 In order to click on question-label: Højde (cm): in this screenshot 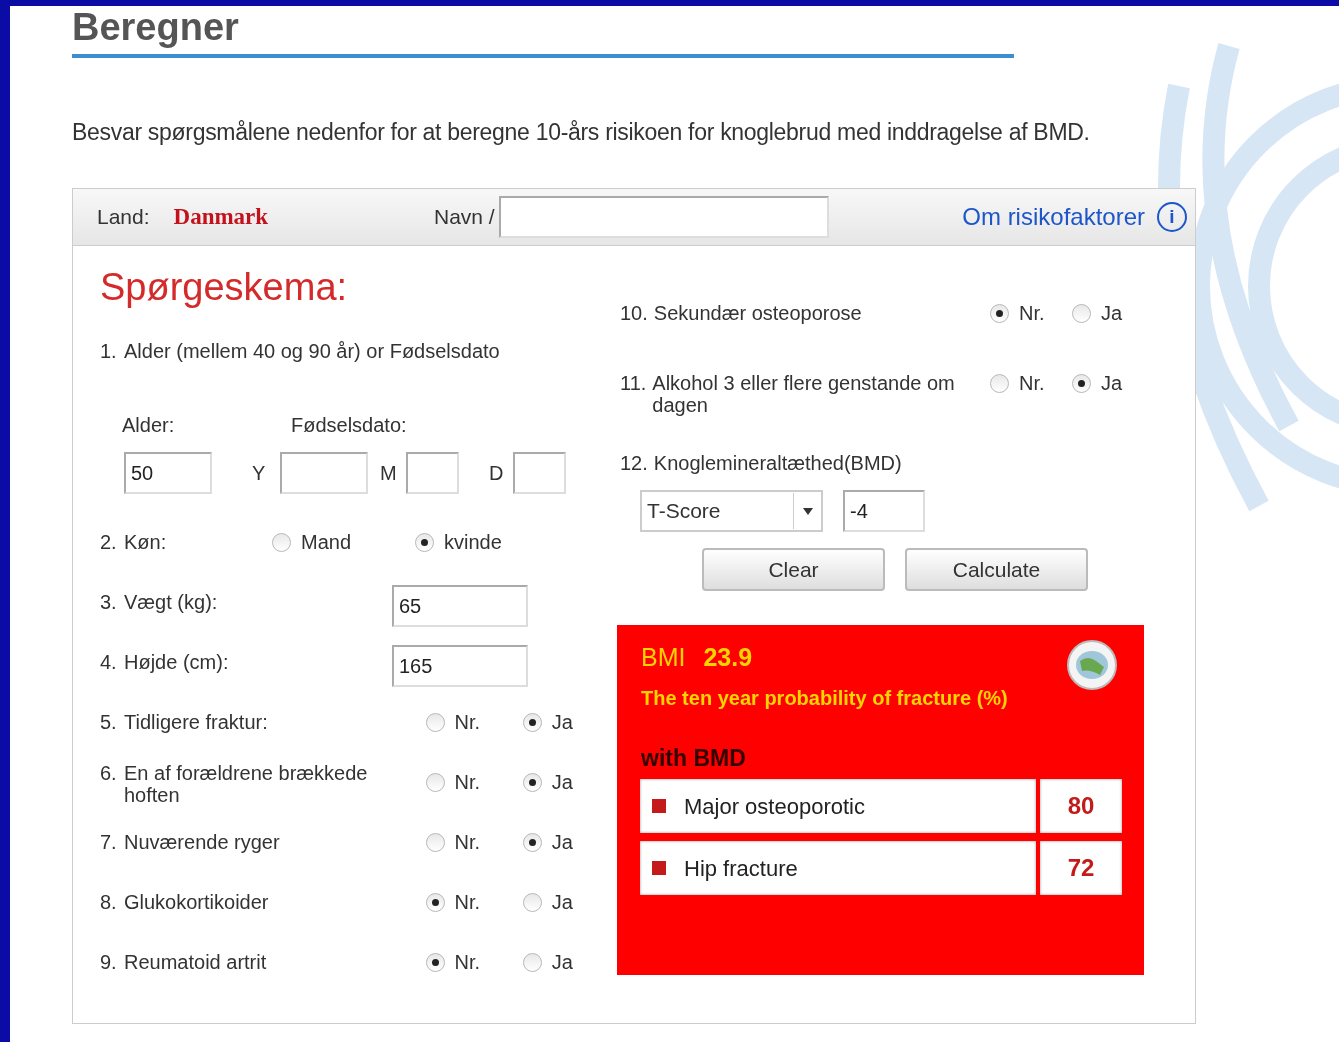, I will do `click(176, 662)`.